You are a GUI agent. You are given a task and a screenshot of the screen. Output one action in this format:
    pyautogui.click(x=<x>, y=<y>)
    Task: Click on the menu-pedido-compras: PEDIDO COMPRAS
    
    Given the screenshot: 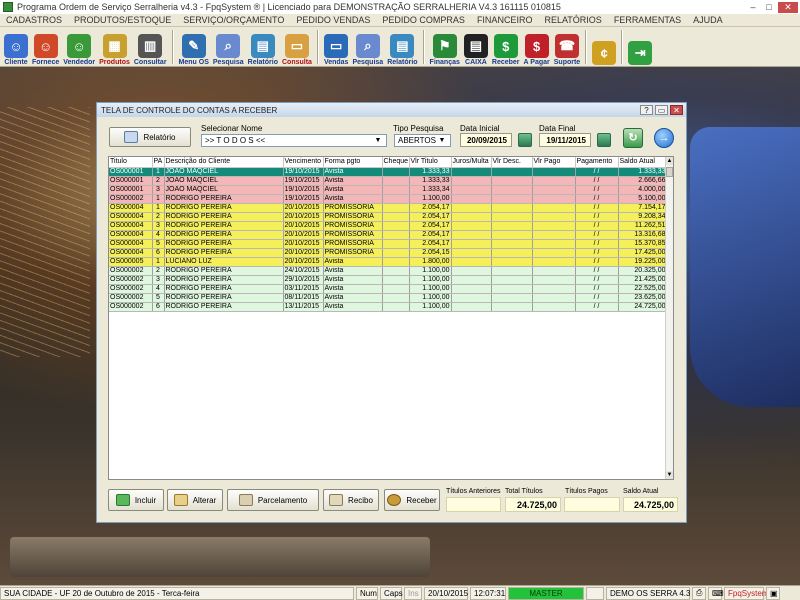 What is the action you would take?
    pyautogui.click(x=423, y=20)
    